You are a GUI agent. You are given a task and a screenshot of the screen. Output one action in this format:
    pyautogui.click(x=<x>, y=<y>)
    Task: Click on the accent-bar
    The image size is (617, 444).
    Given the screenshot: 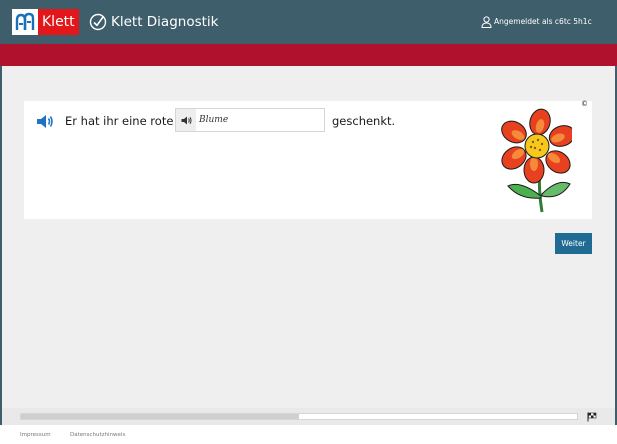 What is the action you would take?
    pyautogui.click(x=308, y=55)
    